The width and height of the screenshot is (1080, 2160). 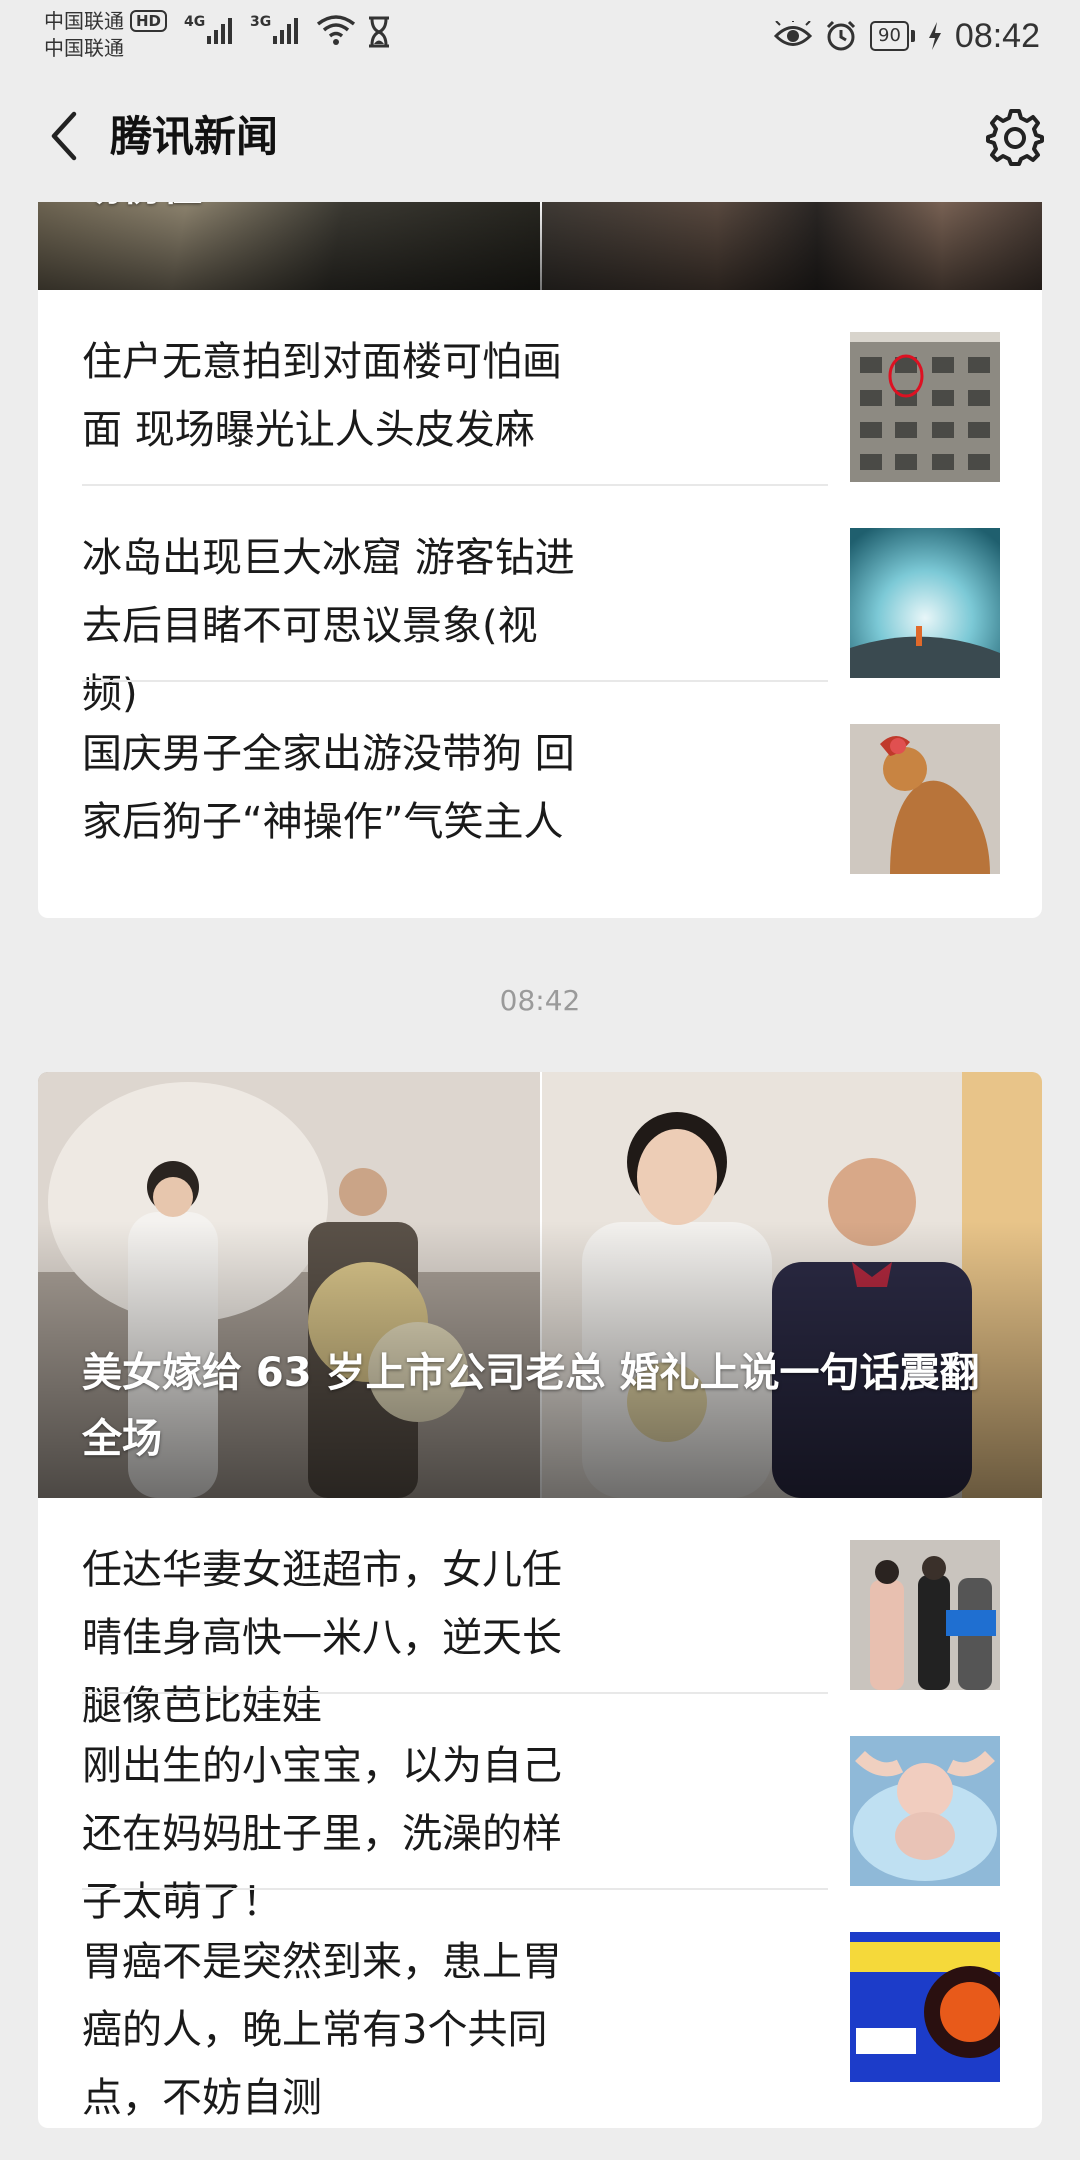 What do you see at coordinates (540, 601) in the screenshot?
I see `news-item: 冰岛出现巨大冰窟 游客钻进去后目睹不可思议景象(视频)` at bounding box center [540, 601].